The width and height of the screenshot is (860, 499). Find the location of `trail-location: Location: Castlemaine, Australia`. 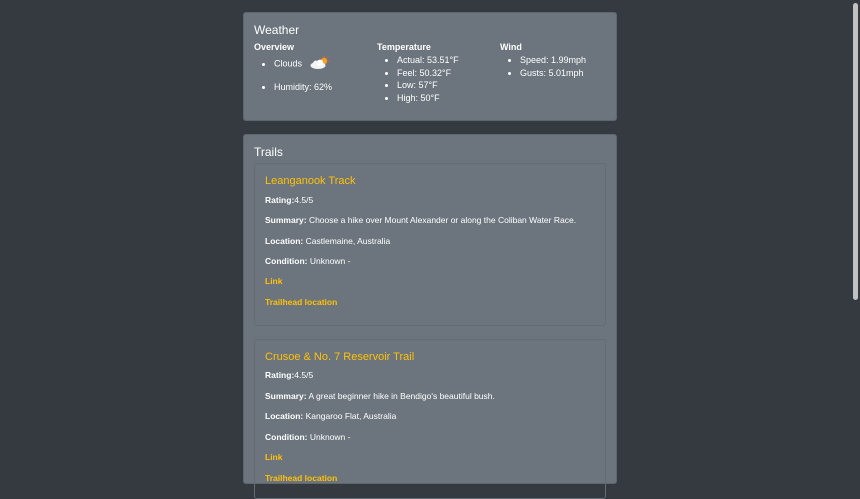

trail-location: Location: Castlemaine, Australia is located at coordinates (327, 241).